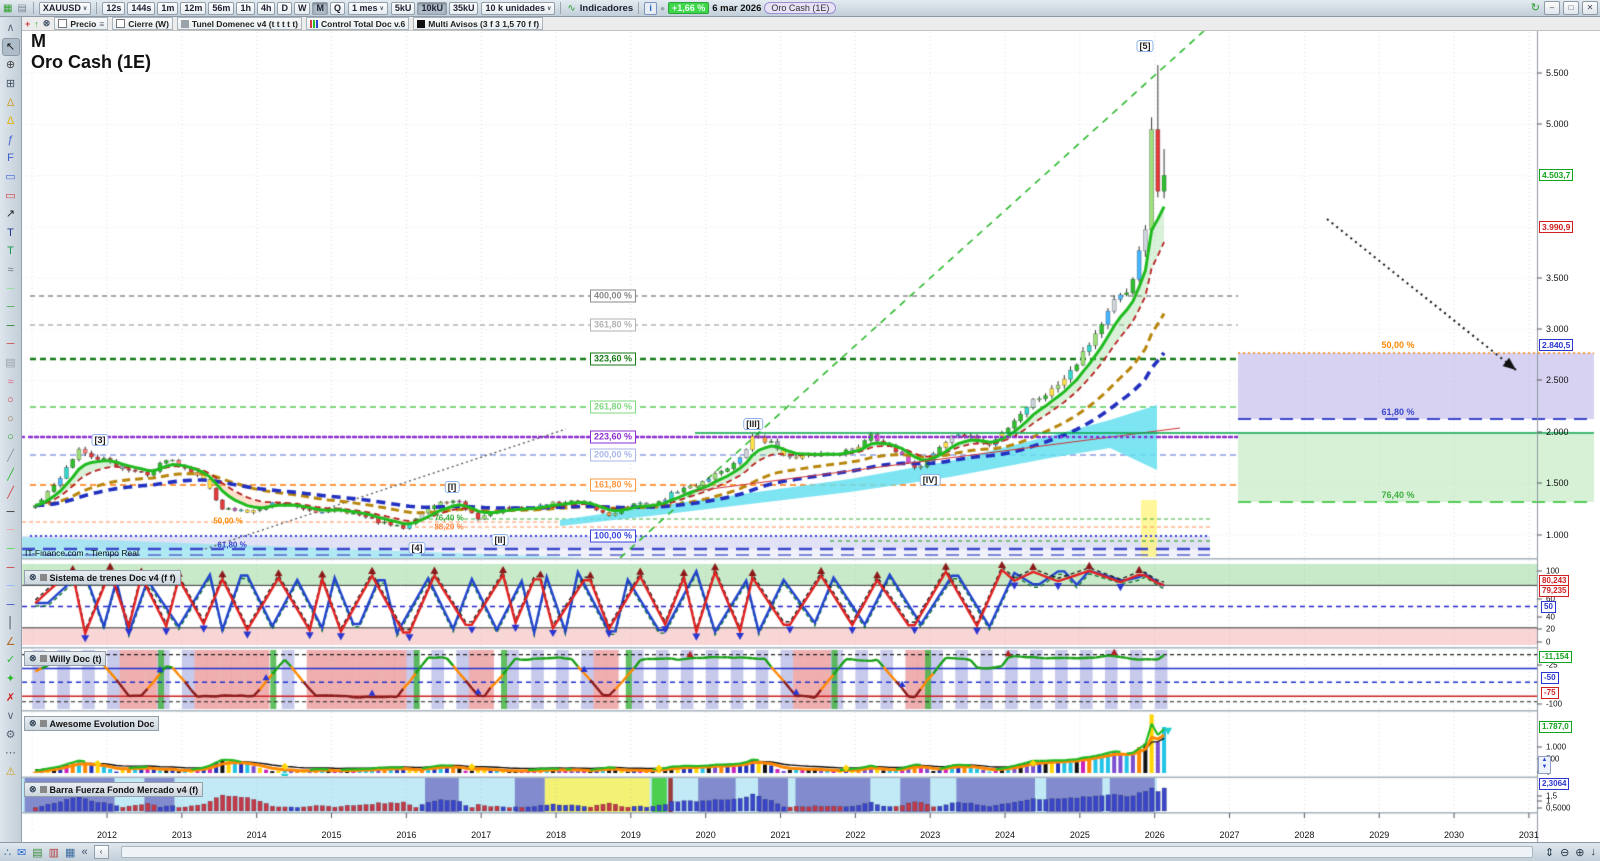 Image resolution: width=1600 pixels, height=861 pixels. What do you see at coordinates (1552, 8) in the screenshot?
I see `minimize-button: –` at bounding box center [1552, 8].